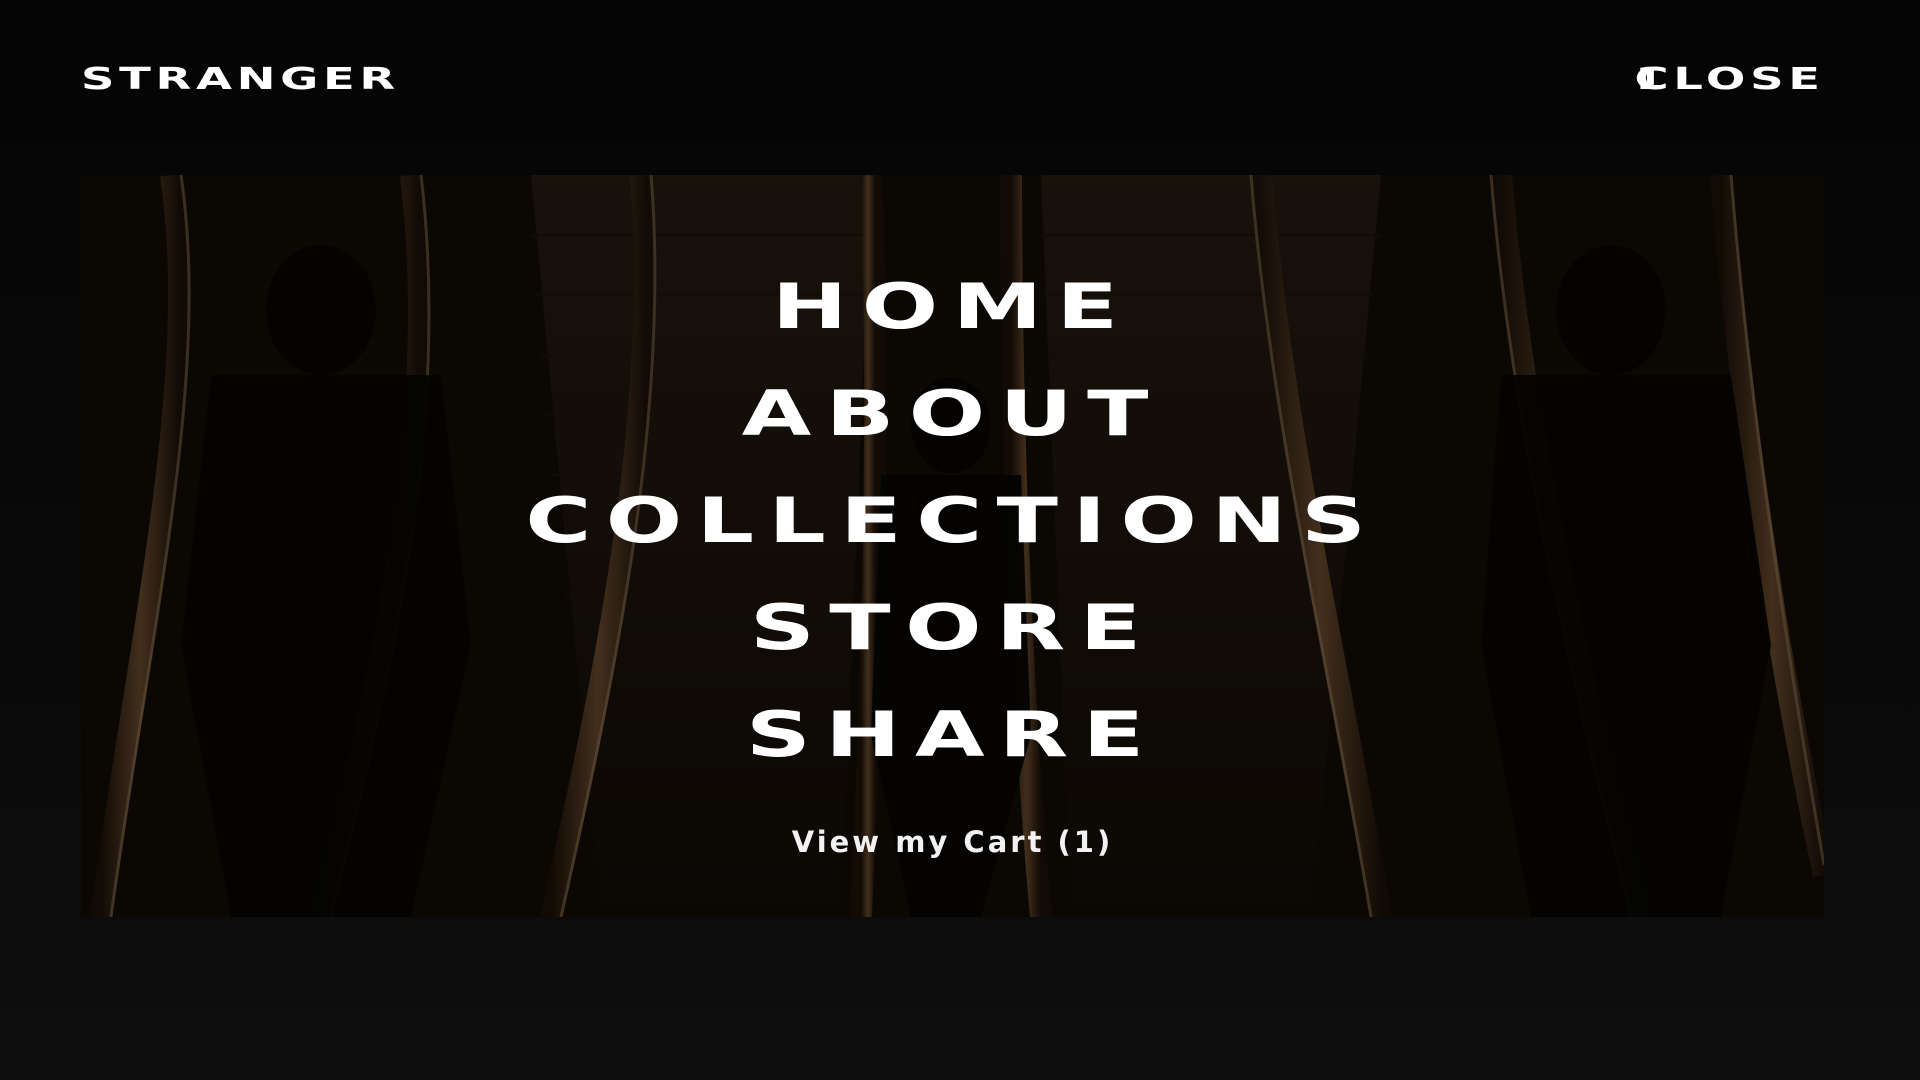 The image size is (1920, 1080). Describe the element at coordinates (240, 80) in the screenshot. I see `site-logo: STRANGER` at that location.